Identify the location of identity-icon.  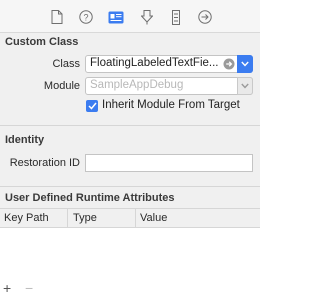
(116, 17).